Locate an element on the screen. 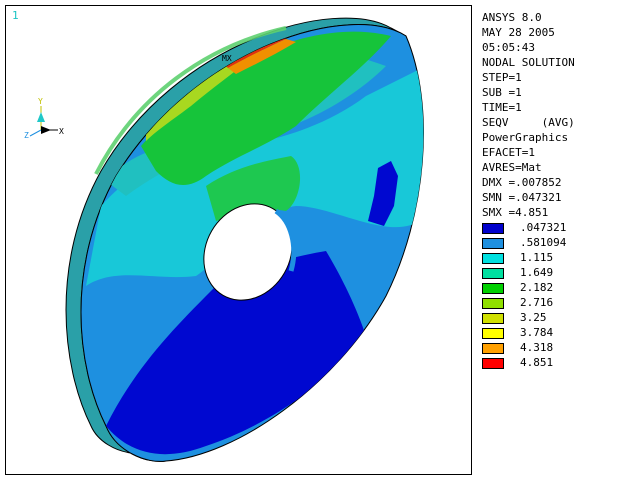  max-node-label: MX is located at coordinates (227, 58).